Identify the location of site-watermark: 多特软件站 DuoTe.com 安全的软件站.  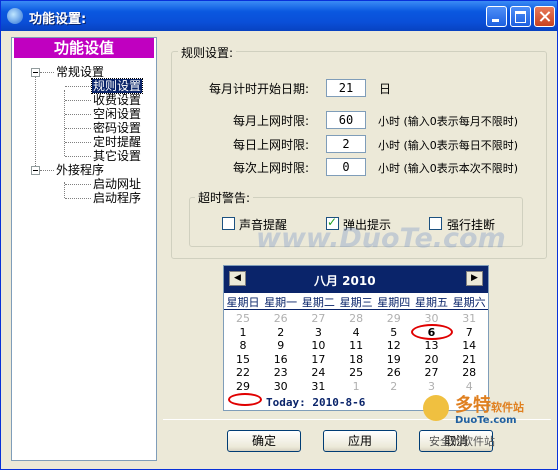
(486, 417).